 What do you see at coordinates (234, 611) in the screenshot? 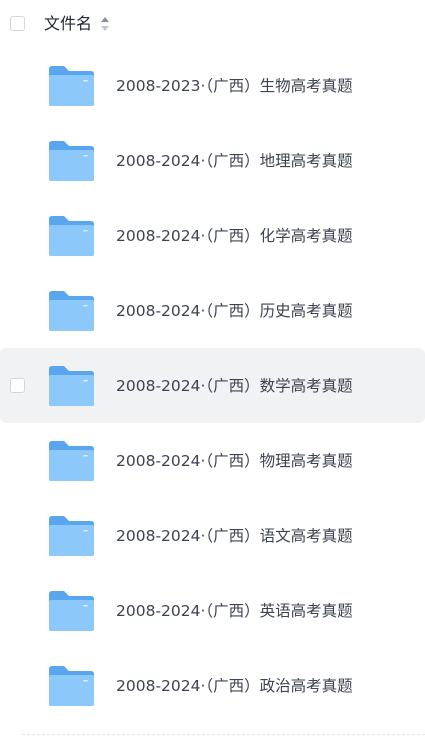
I see `file-name: 2008-2024·（广西）英语高考真题` at bounding box center [234, 611].